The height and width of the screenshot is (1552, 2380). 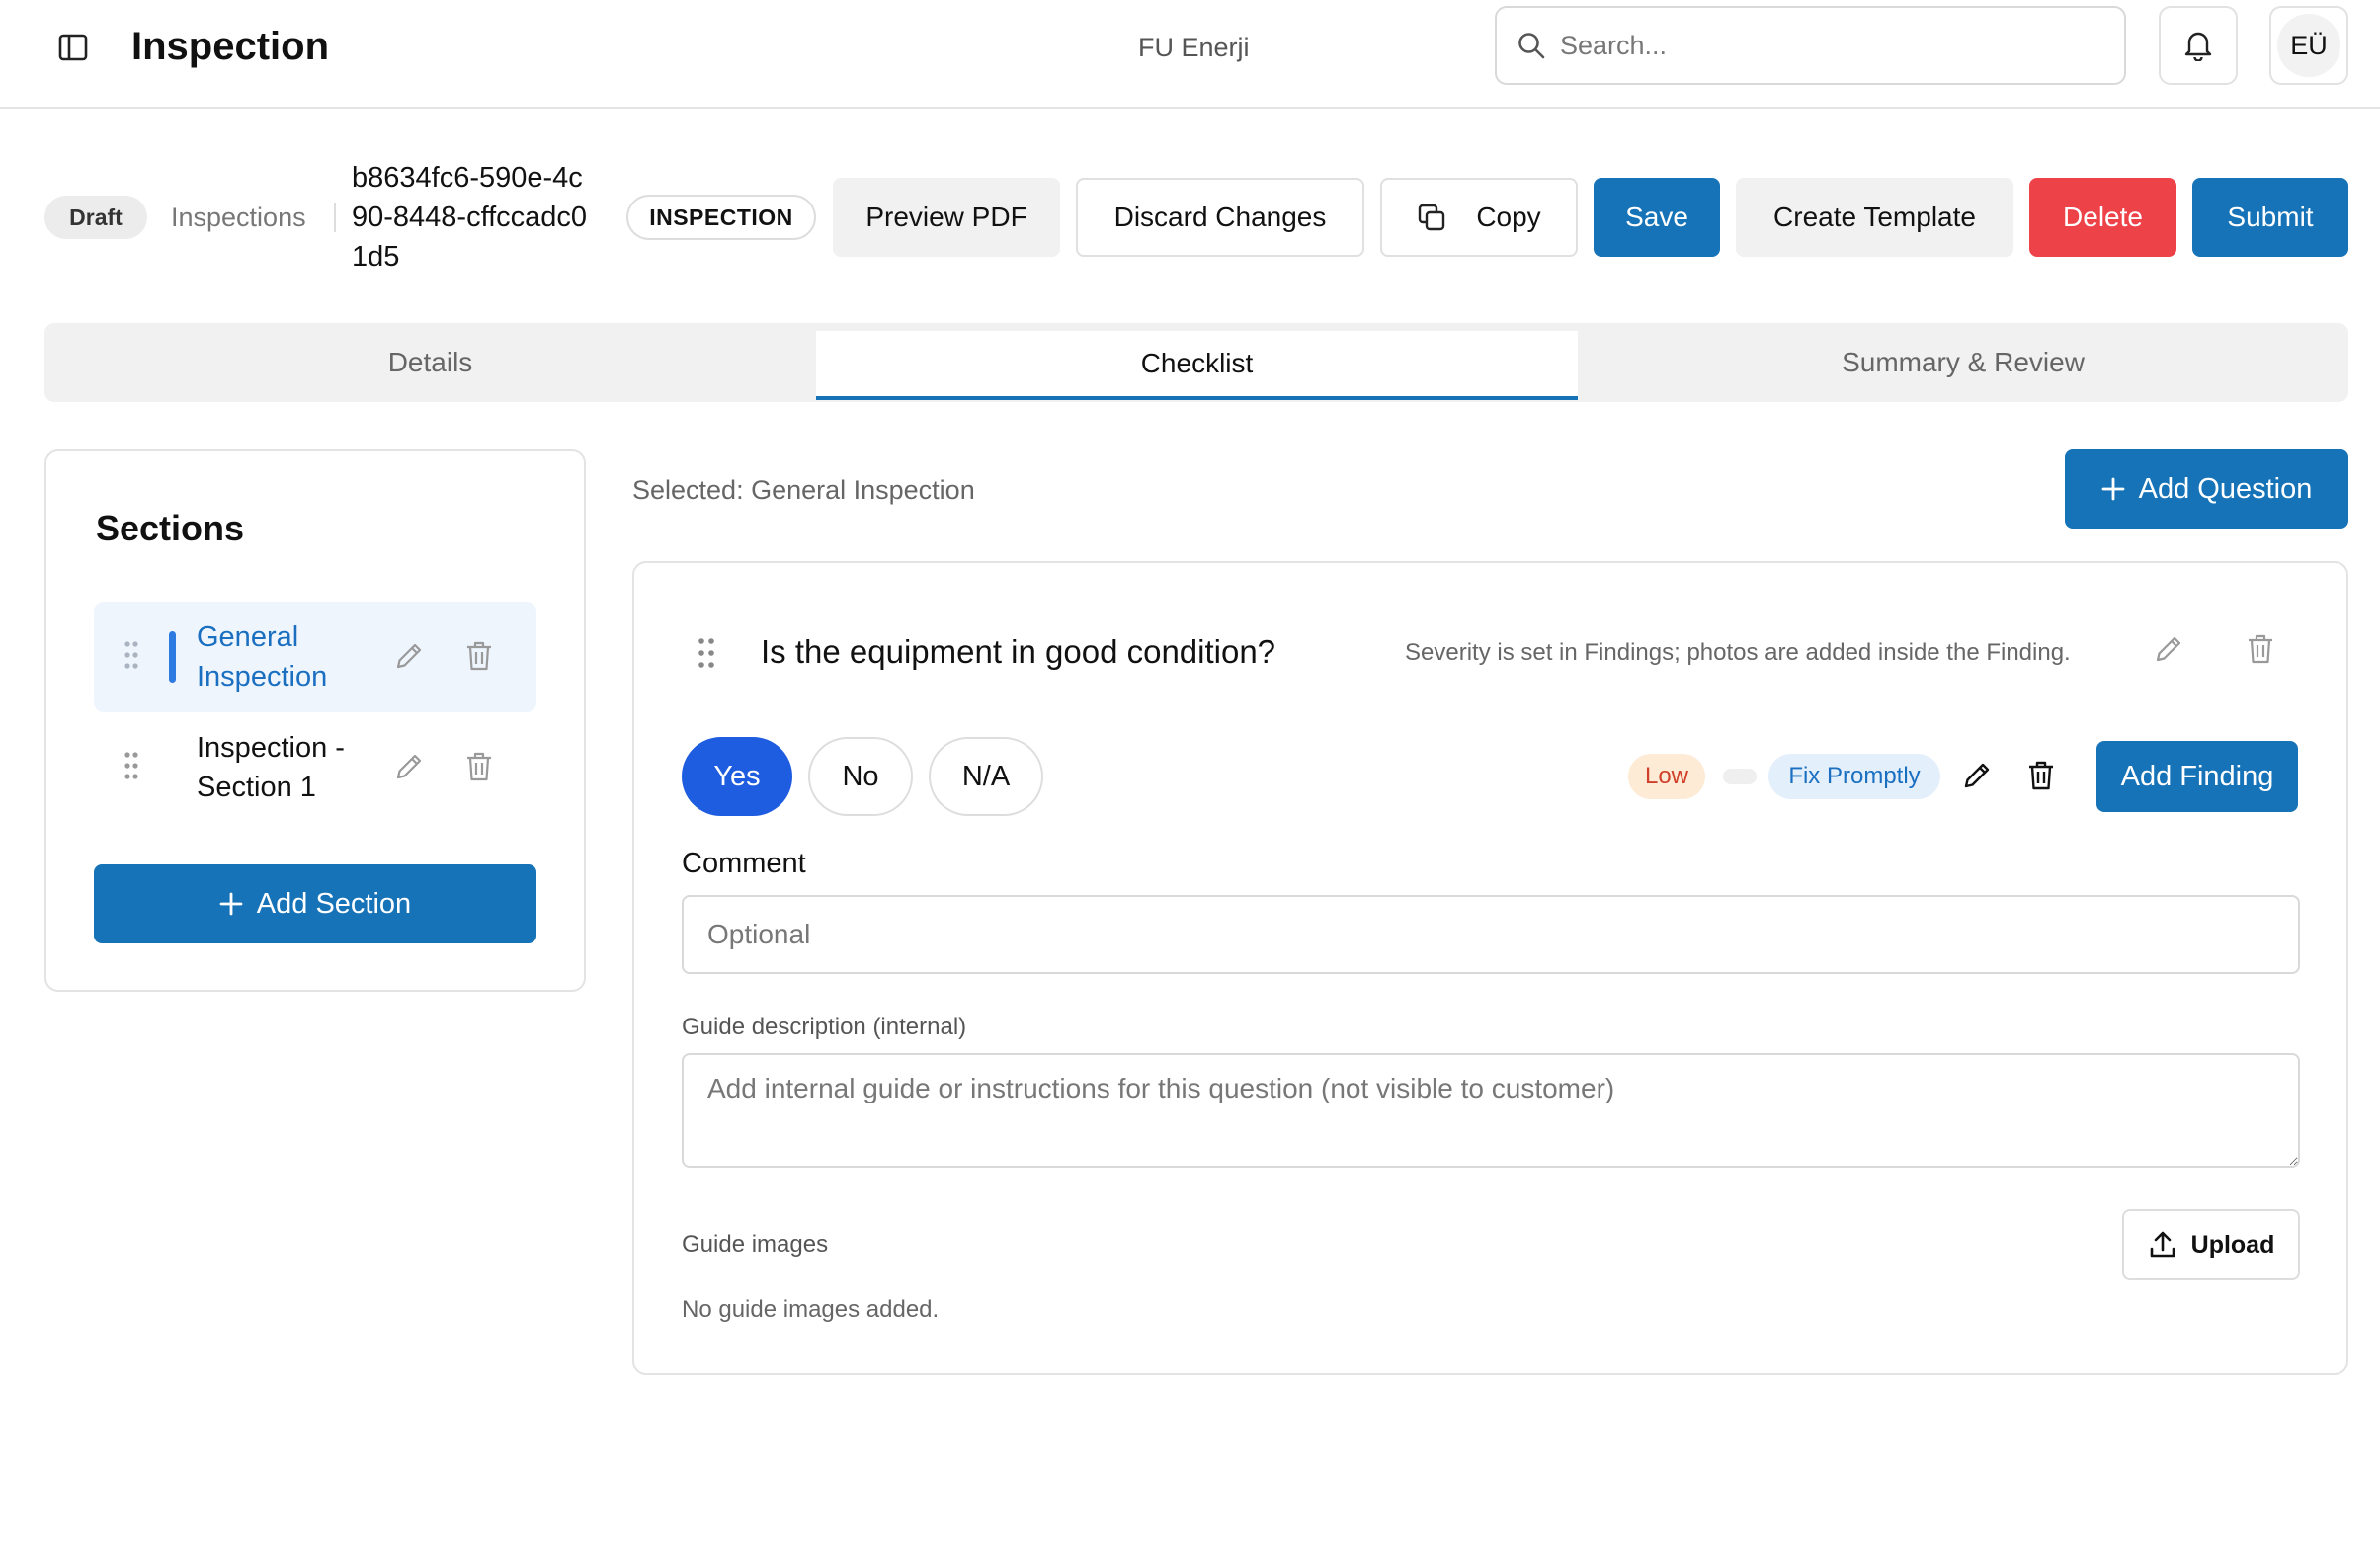 I want to click on active-section-indicator, so click(x=172, y=657).